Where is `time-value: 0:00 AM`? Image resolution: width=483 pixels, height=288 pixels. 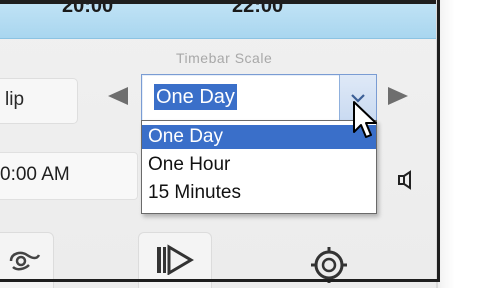
time-value: 0:00 AM is located at coordinates (35, 174).